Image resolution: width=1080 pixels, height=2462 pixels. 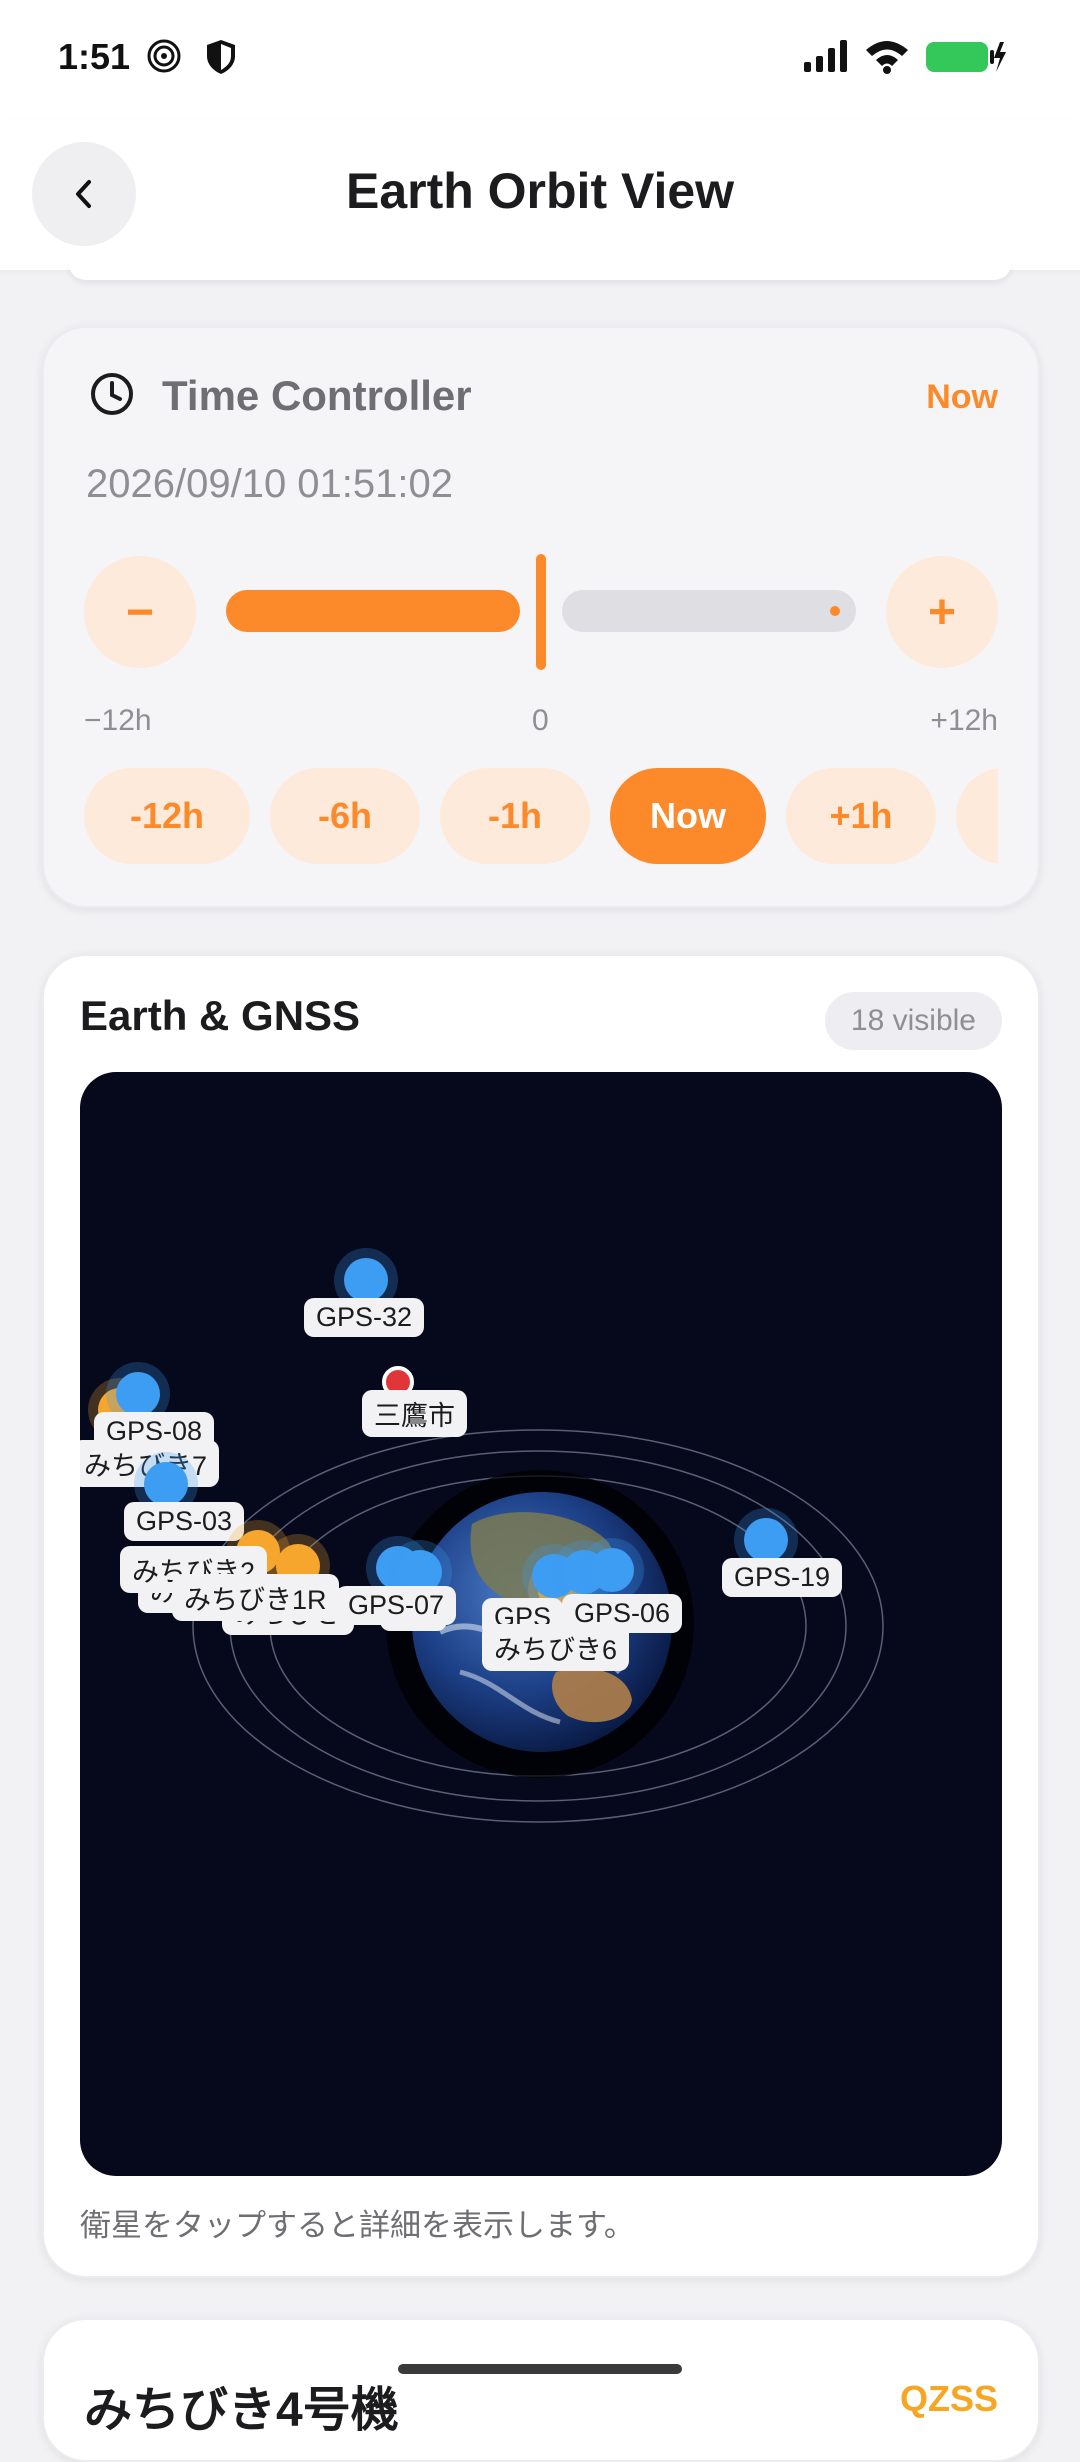 I want to click on home-indicator, so click(x=540, y=2369).